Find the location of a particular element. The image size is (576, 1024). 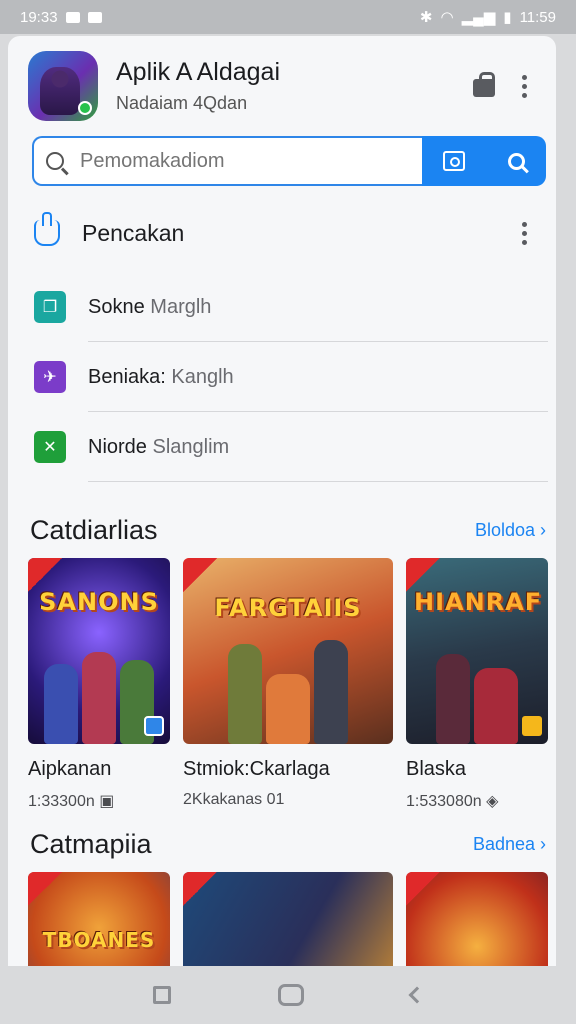

image-search-icon is located at coordinates (454, 161).